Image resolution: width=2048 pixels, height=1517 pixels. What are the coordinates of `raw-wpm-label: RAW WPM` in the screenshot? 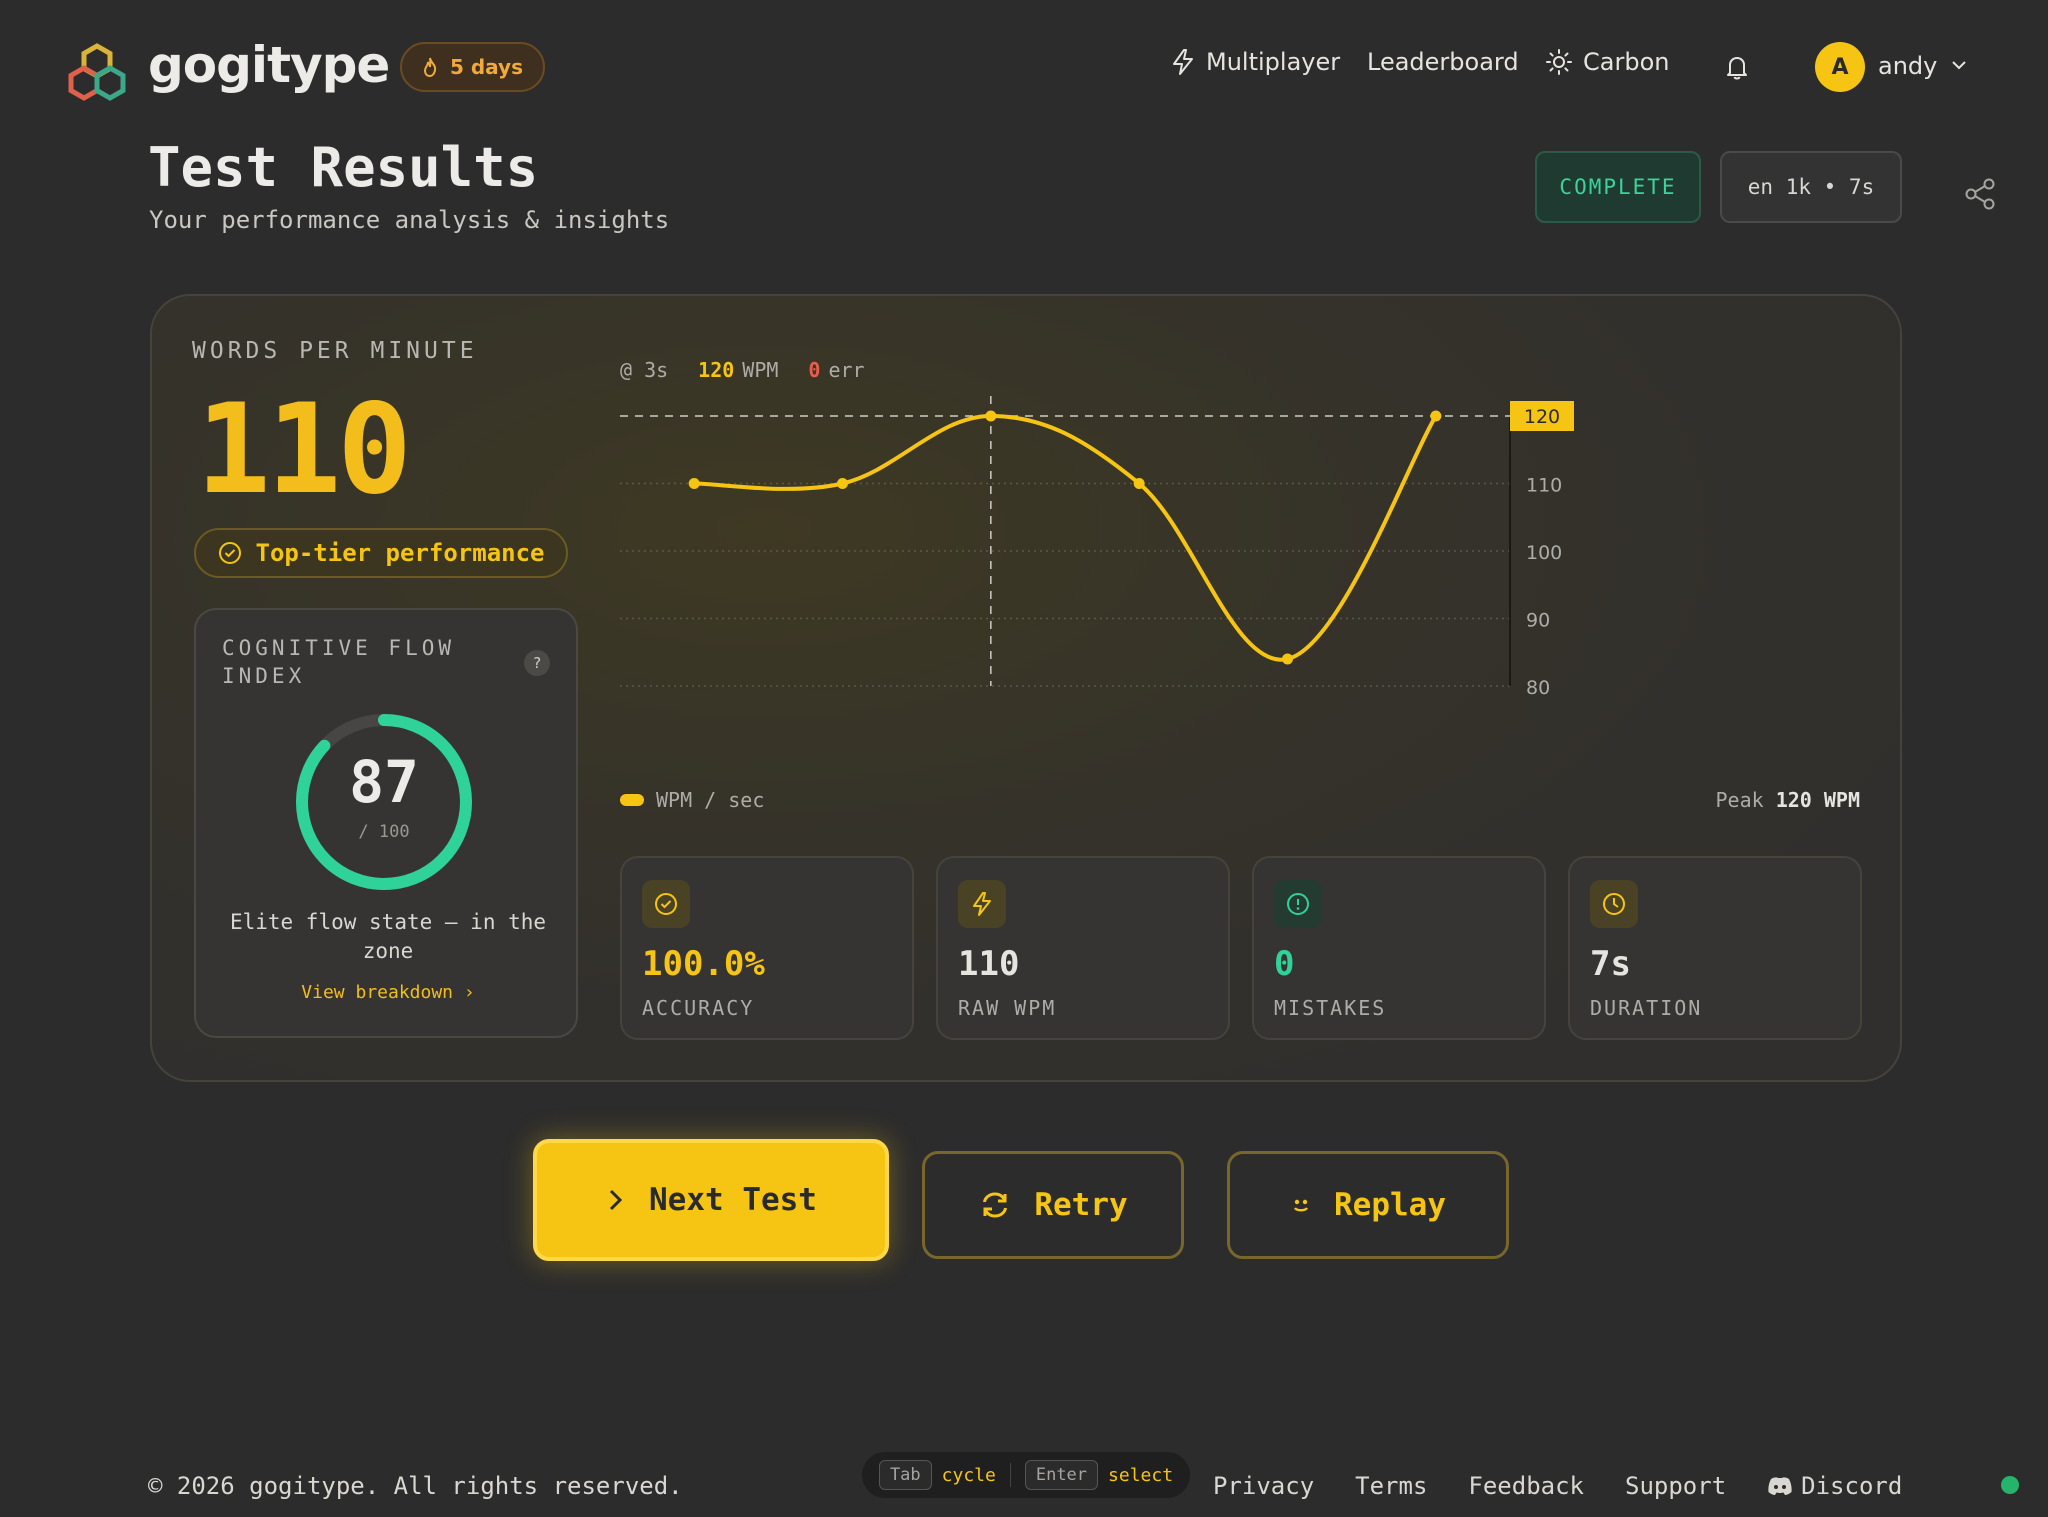 It's located at (1007, 1008).